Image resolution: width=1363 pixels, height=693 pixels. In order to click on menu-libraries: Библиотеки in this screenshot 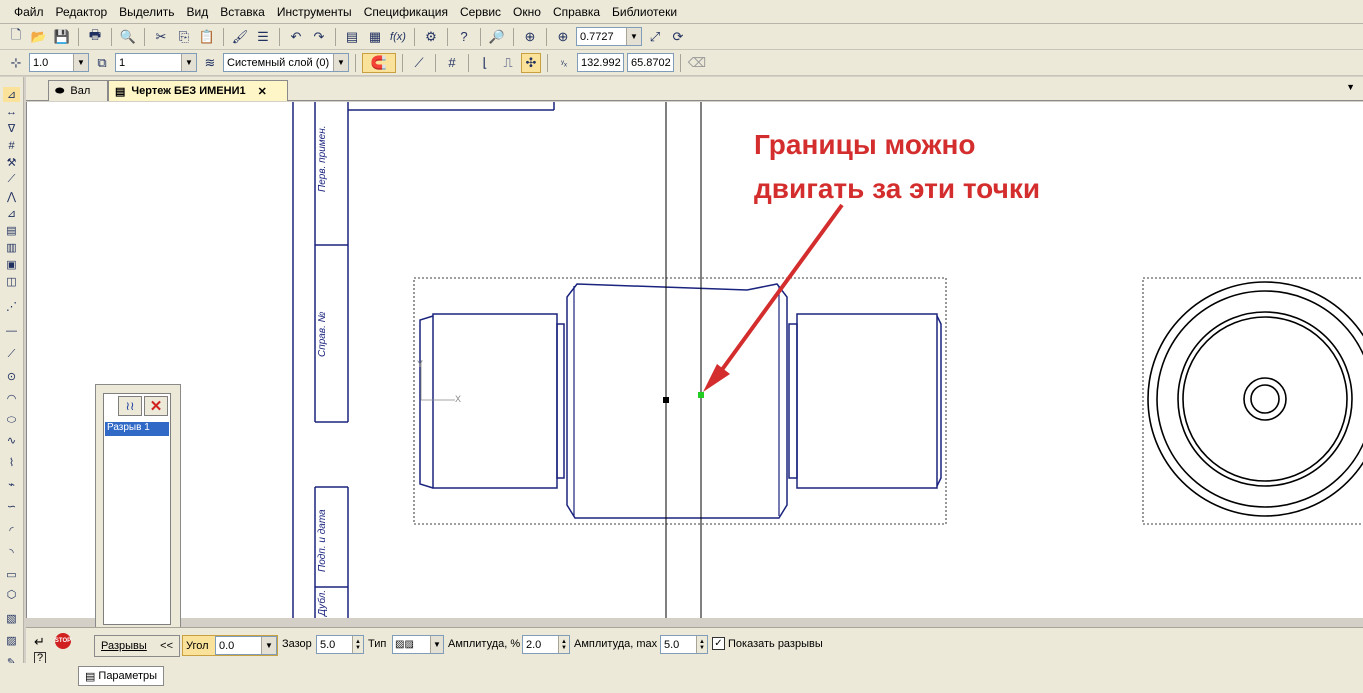, I will do `click(644, 12)`.